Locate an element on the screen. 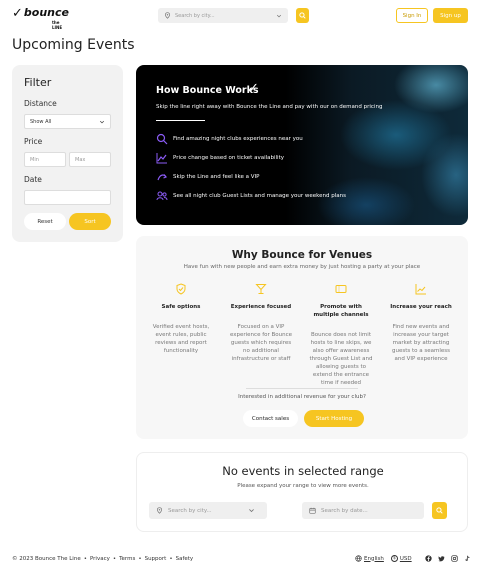 The image size is (480, 576). date-input is located at coordinates (67, 197).